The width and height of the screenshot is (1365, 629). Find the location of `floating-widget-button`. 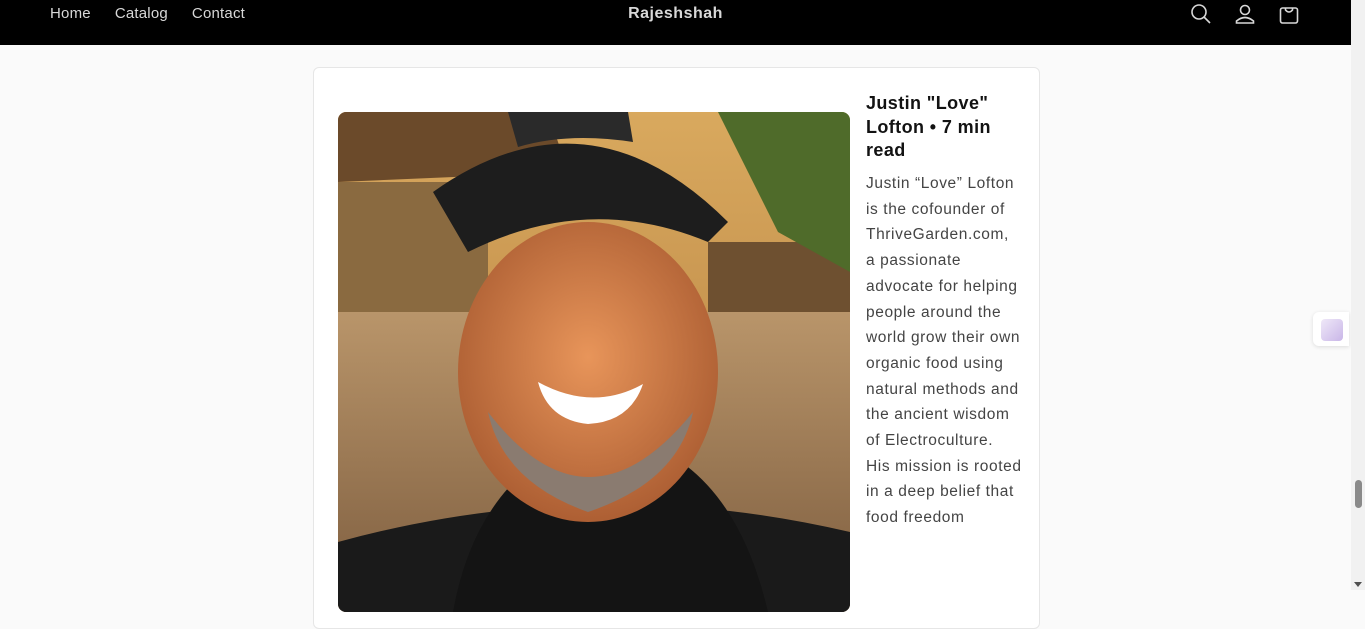

floating-widget-button is located at coordinates (1331, 329).